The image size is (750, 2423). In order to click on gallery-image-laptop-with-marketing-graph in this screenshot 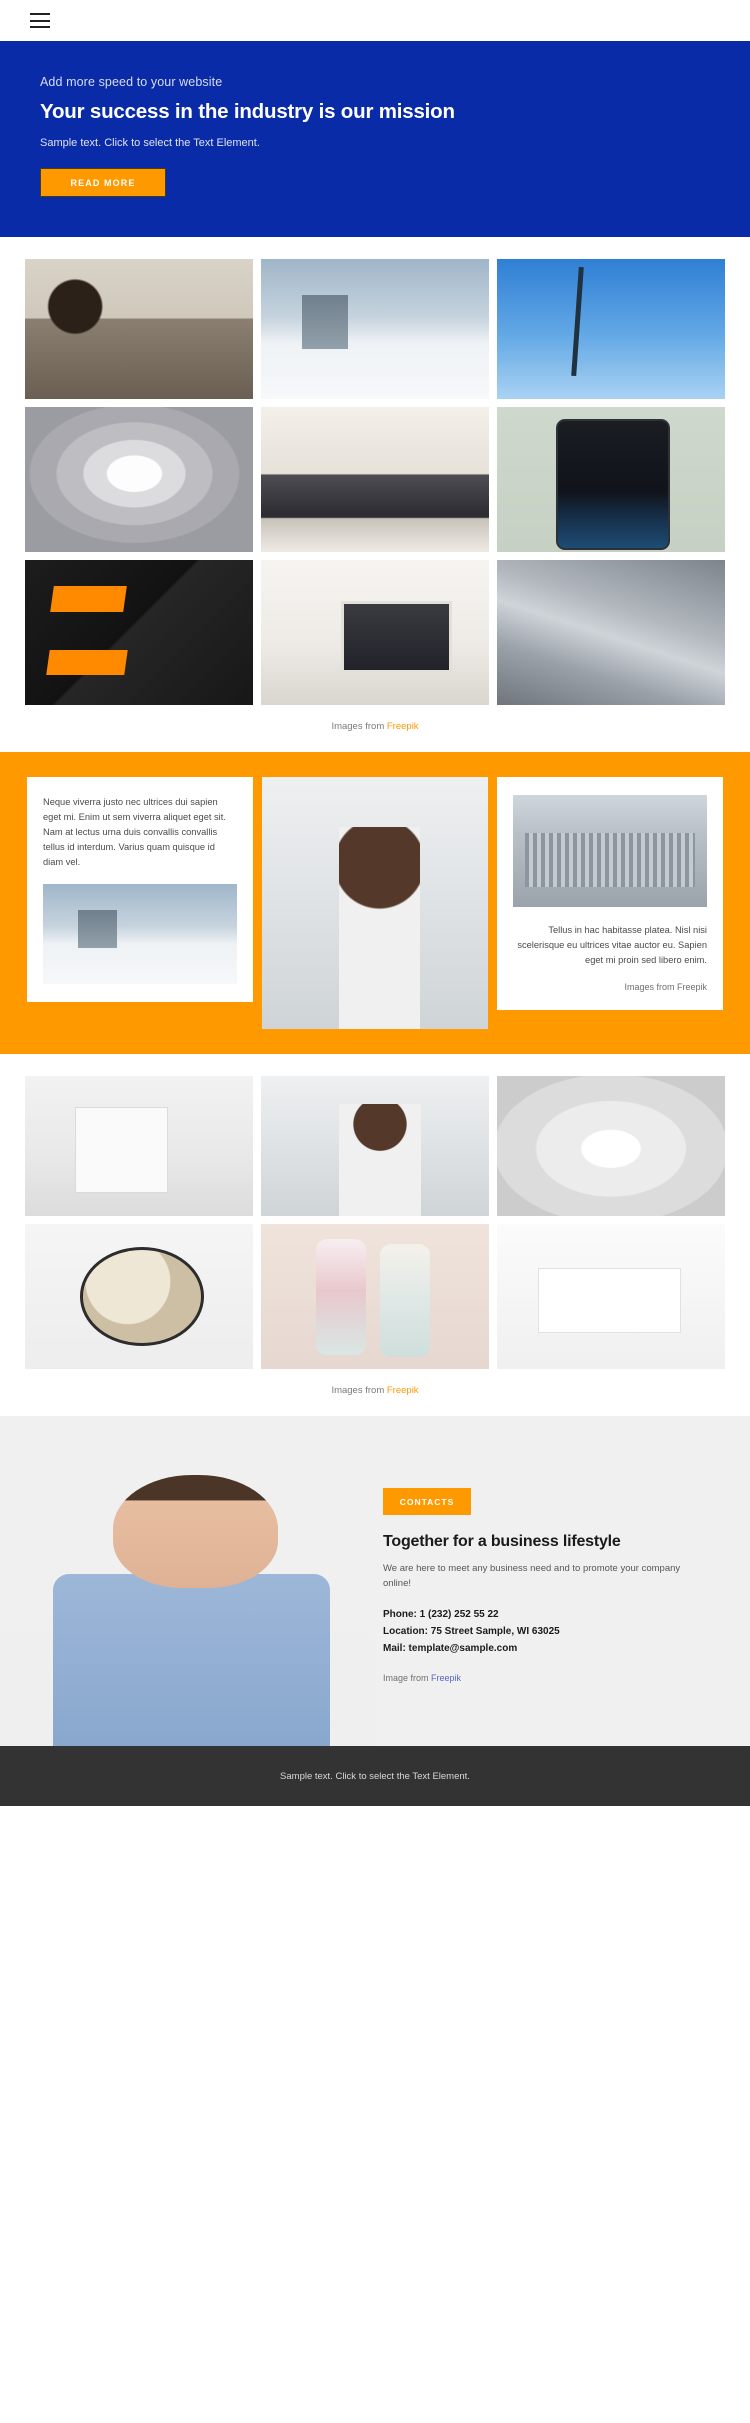, I will do `click(375, 479)`.